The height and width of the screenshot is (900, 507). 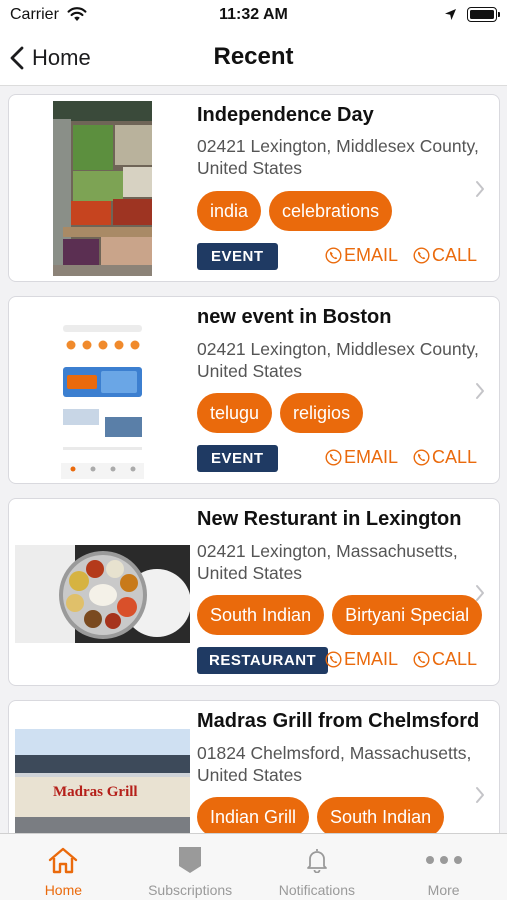 What do you see at coordinates (407, 615) in the screenshot?
I see `tag-chip: Birtyani Special` at bounding box center [407, 615].